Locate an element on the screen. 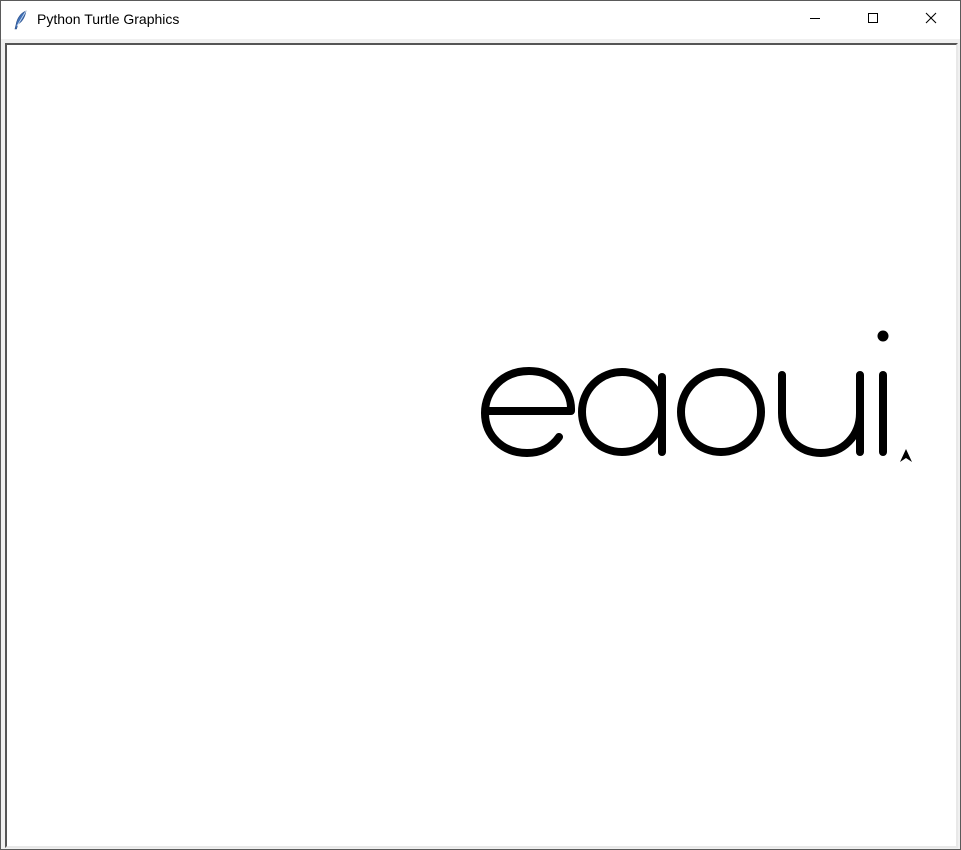 Image resolution: width=961 pixels, height=850 pixels. close-button is located at coordinates (931, 20).